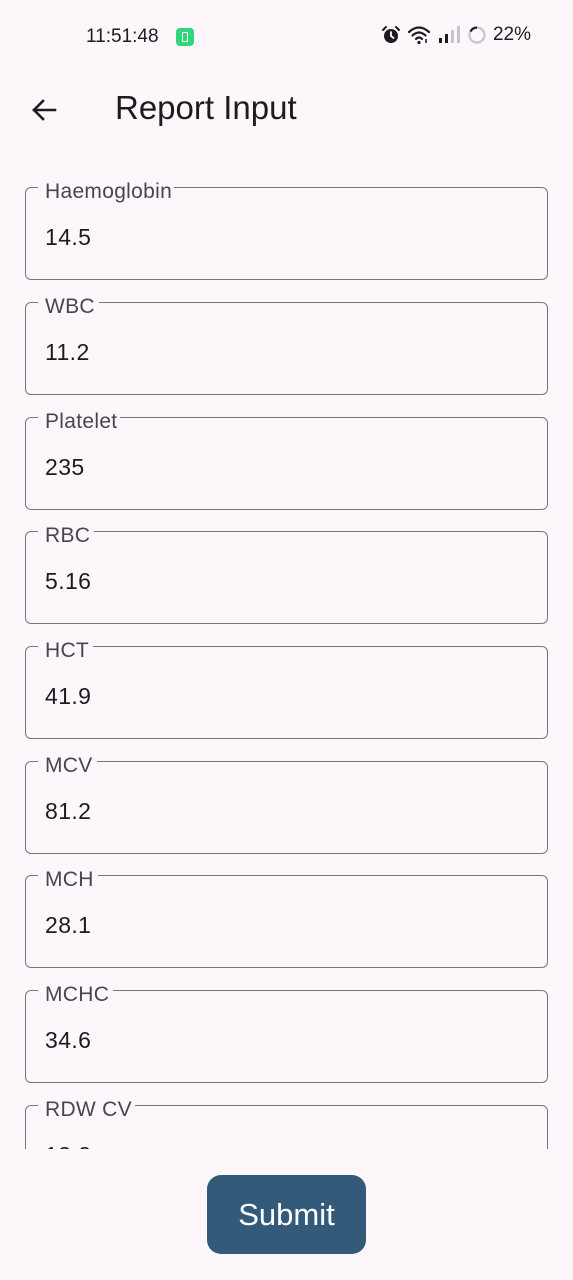 This screenshot has width=573, height=1280. Describe the element at coordinates (285, 352) in the screenshot. I see `wbc-input: 11.2` at that location.